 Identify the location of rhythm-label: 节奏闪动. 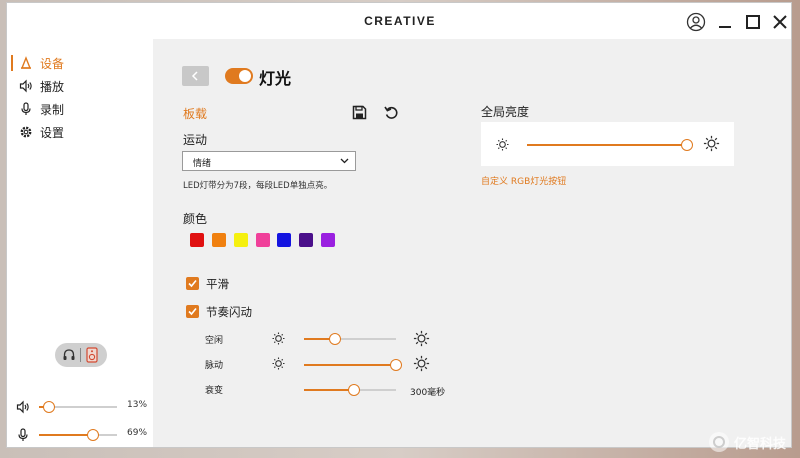
(229, 312).